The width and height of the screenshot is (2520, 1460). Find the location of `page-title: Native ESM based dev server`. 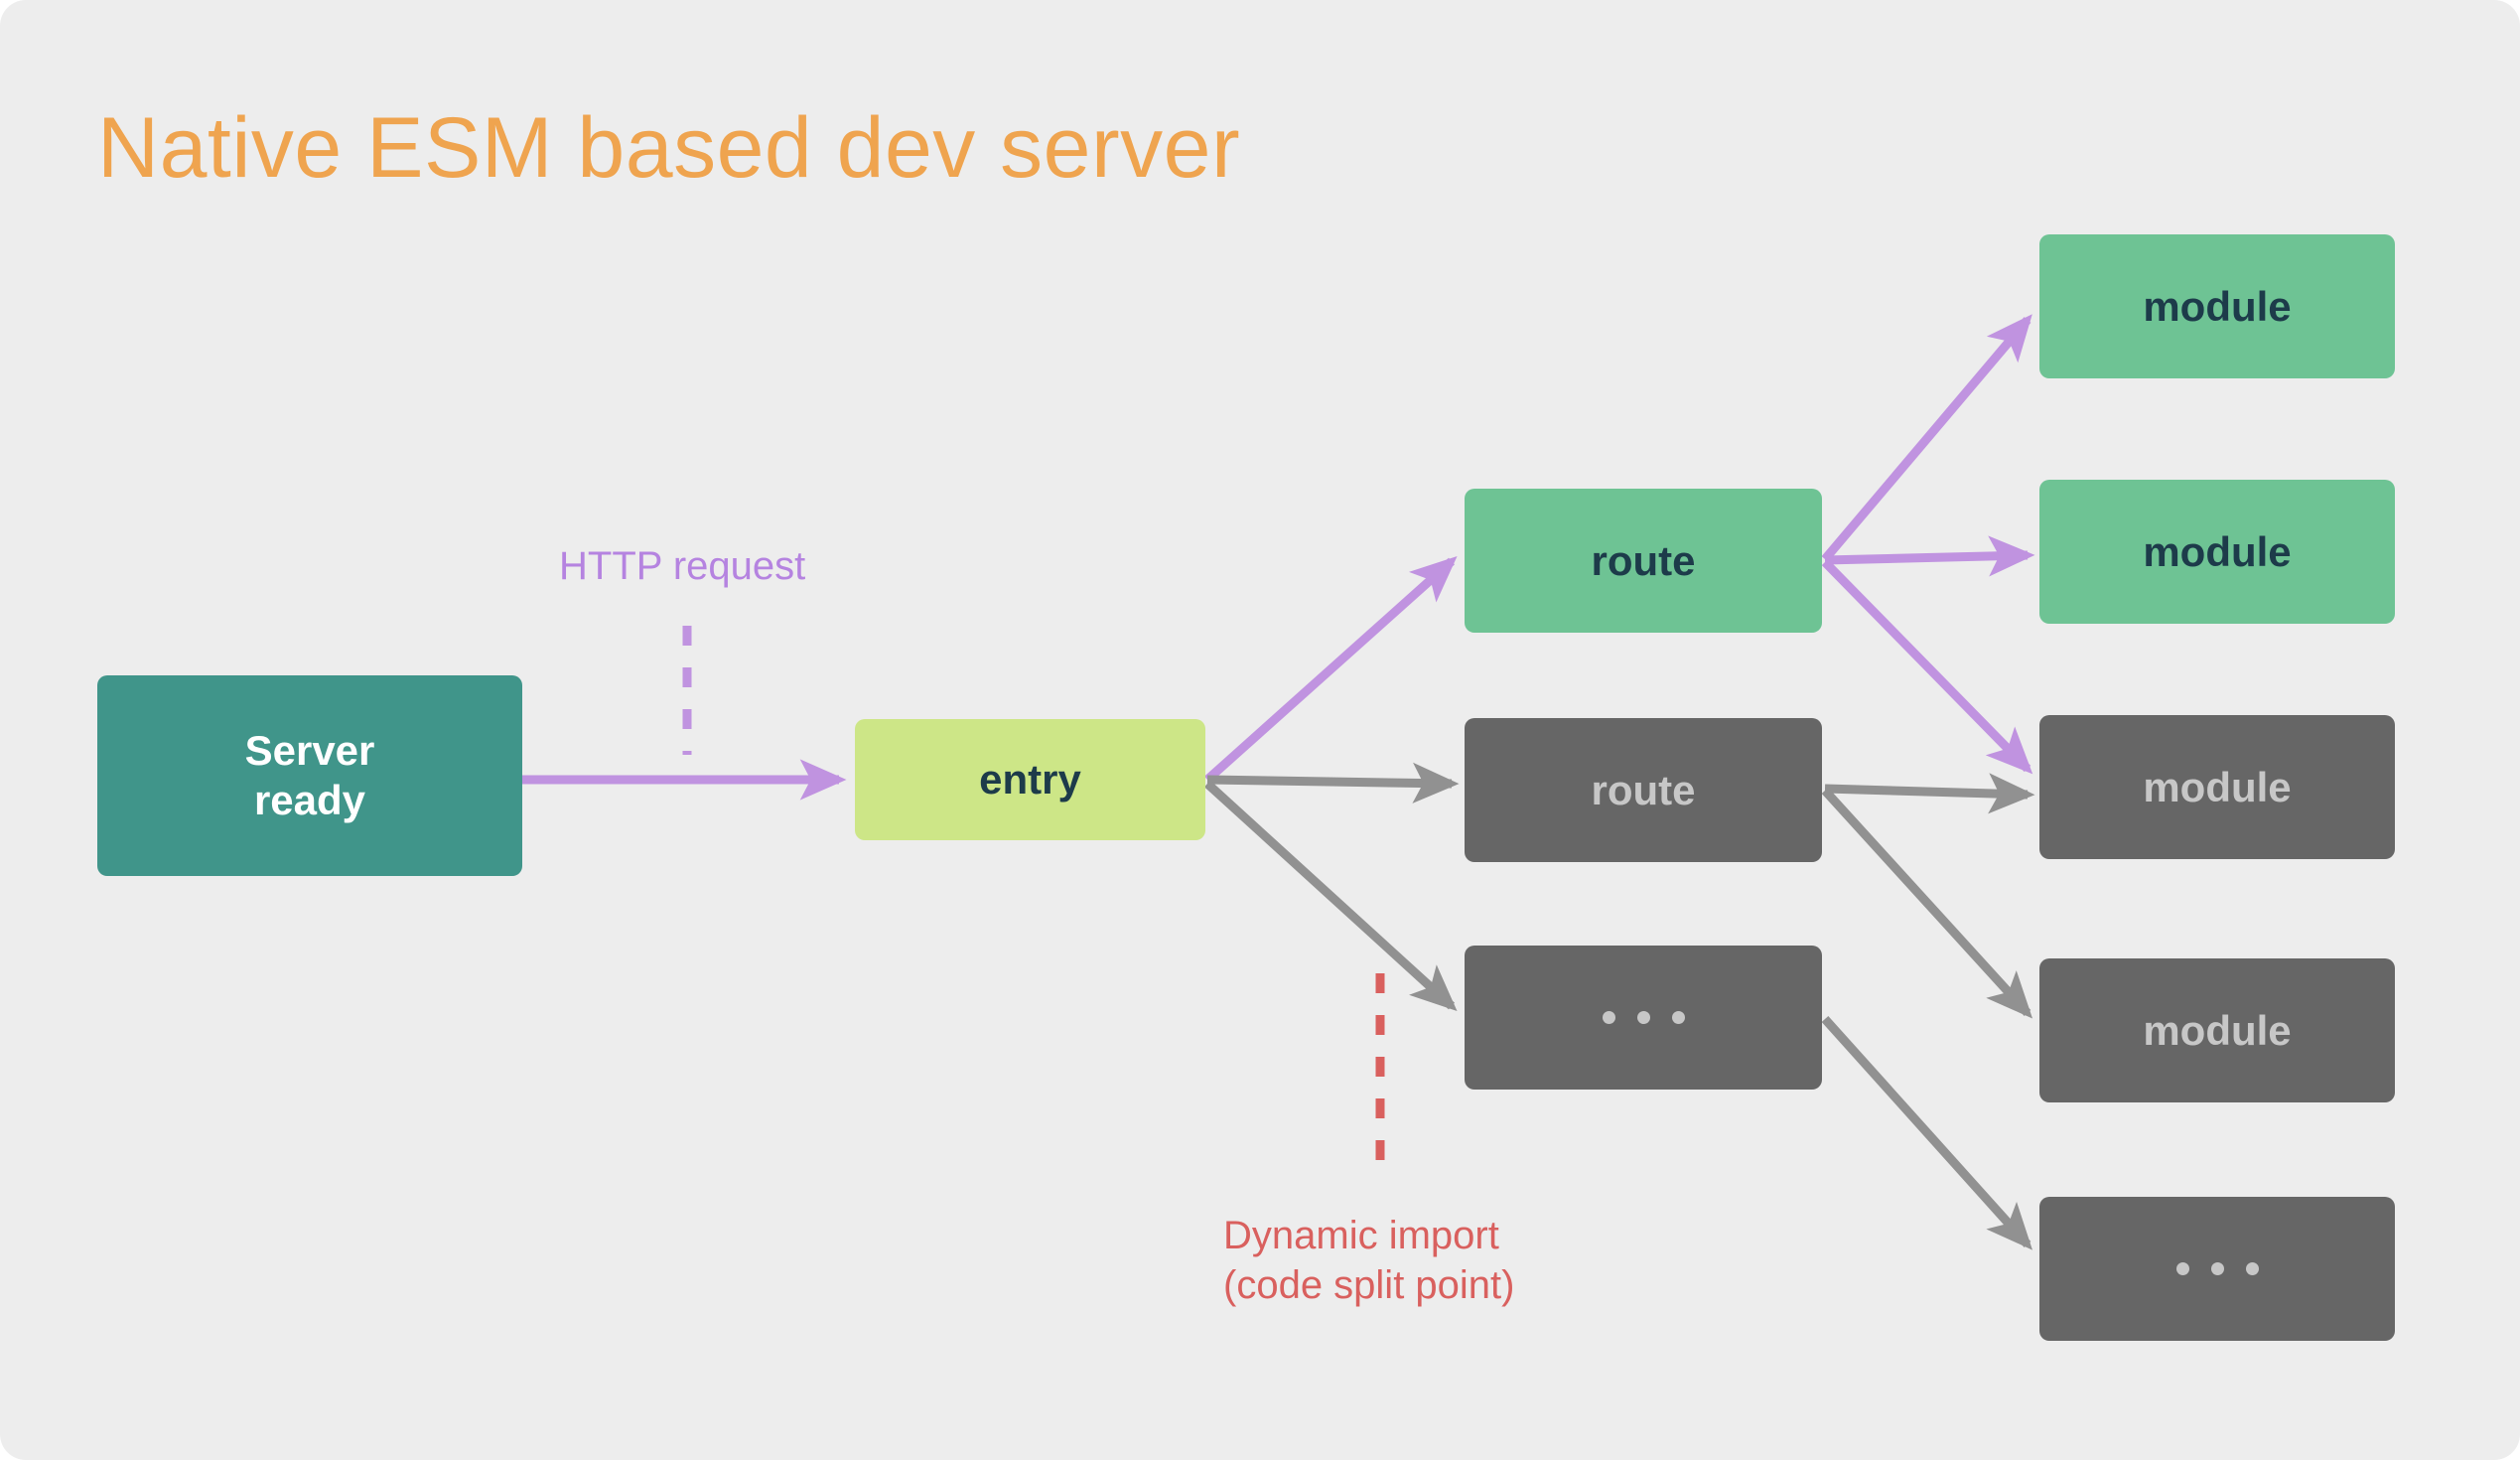

page-title: Native ESM based dev server is located at coordinates (669, 148).